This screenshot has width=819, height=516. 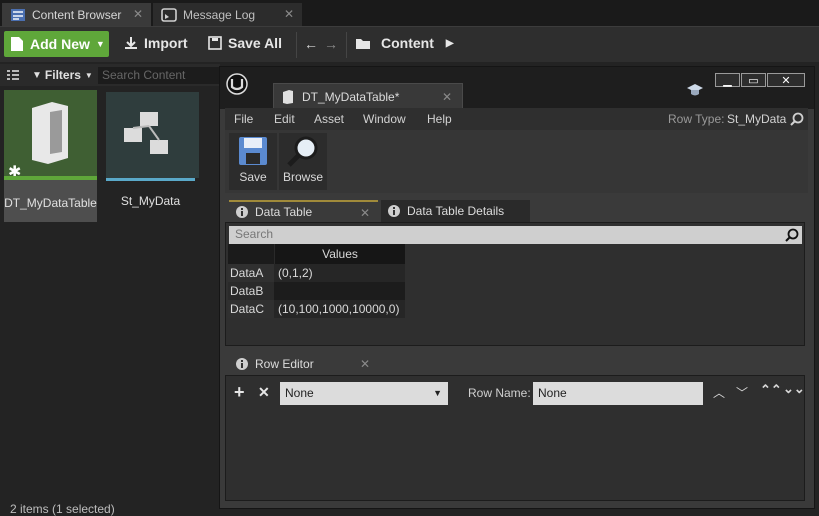 I want to click on add-new-button: Add New ▼, so click(x=56, y=44).